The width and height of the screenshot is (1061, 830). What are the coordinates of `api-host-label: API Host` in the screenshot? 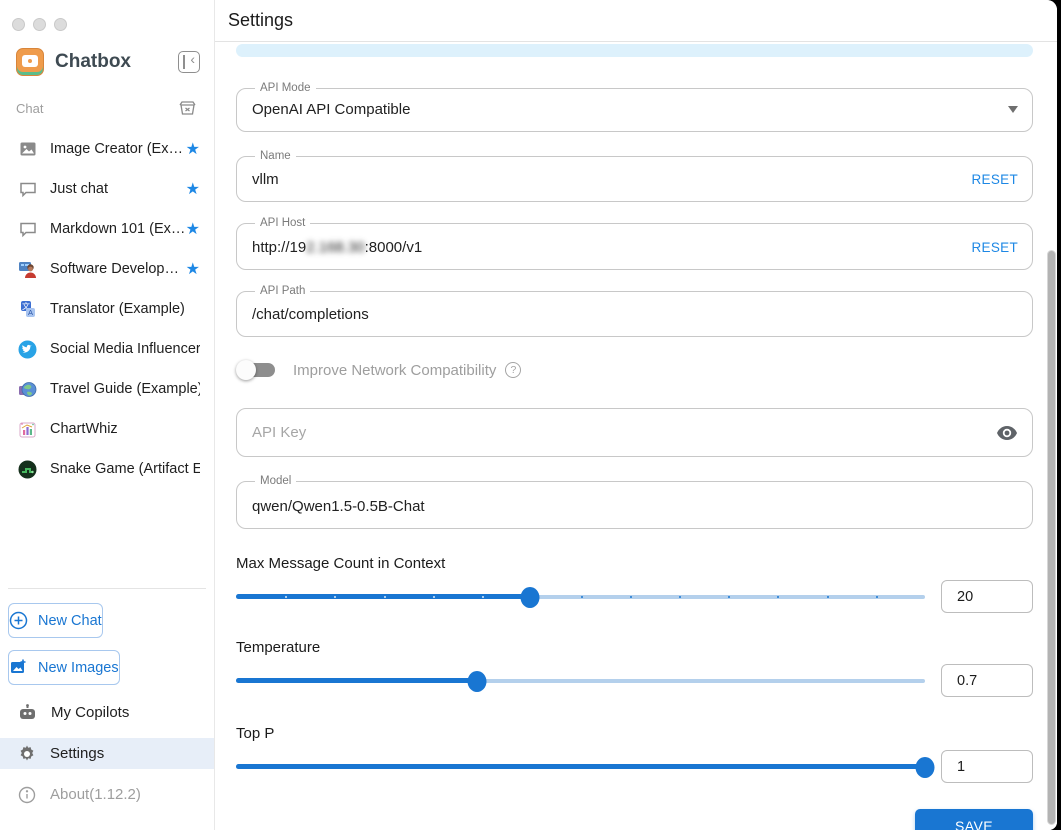 It's located at (283, 223).